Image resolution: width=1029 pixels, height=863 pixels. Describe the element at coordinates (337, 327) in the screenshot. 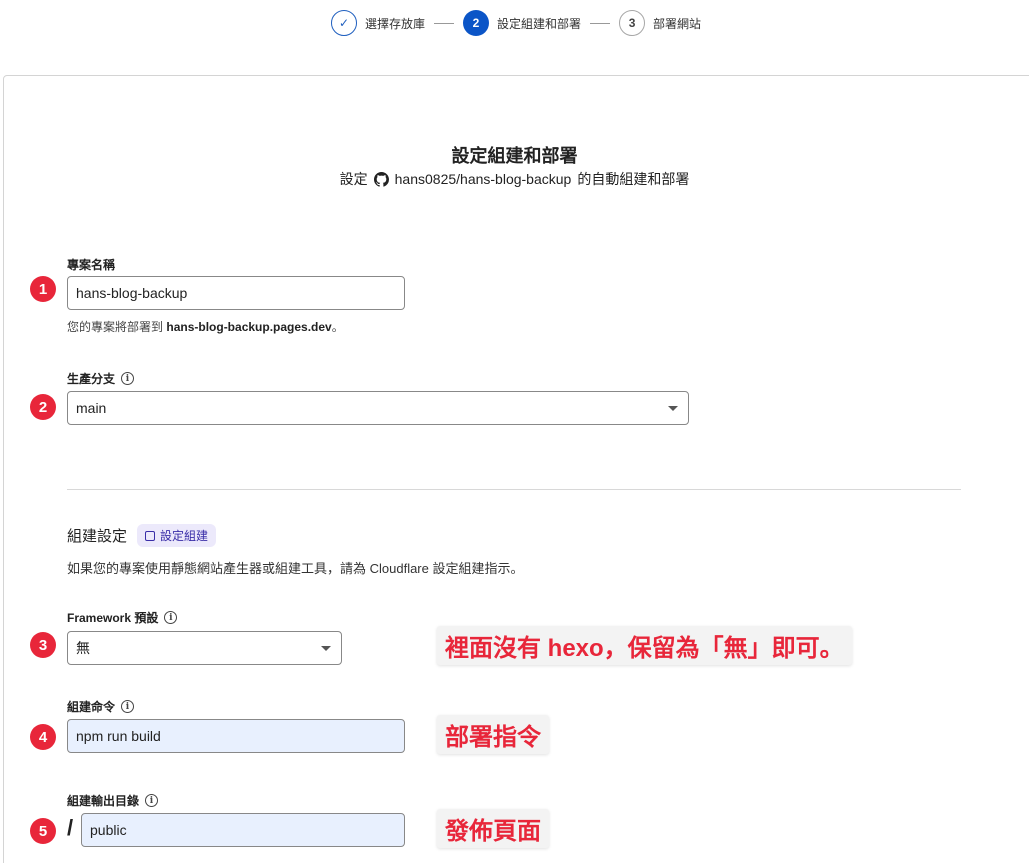

I see `hint-suffix: 。` at that location.